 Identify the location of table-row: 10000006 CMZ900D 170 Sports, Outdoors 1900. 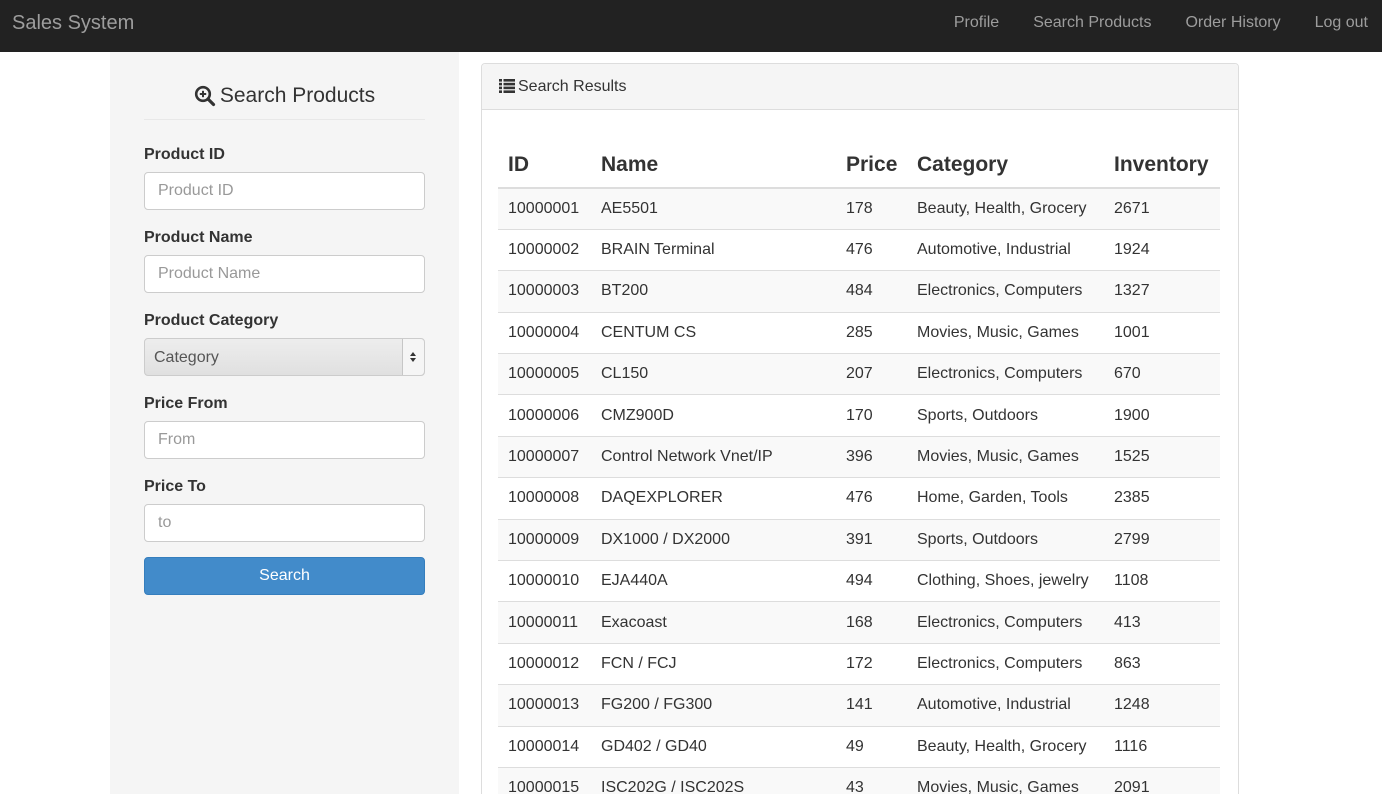
(859, 415).